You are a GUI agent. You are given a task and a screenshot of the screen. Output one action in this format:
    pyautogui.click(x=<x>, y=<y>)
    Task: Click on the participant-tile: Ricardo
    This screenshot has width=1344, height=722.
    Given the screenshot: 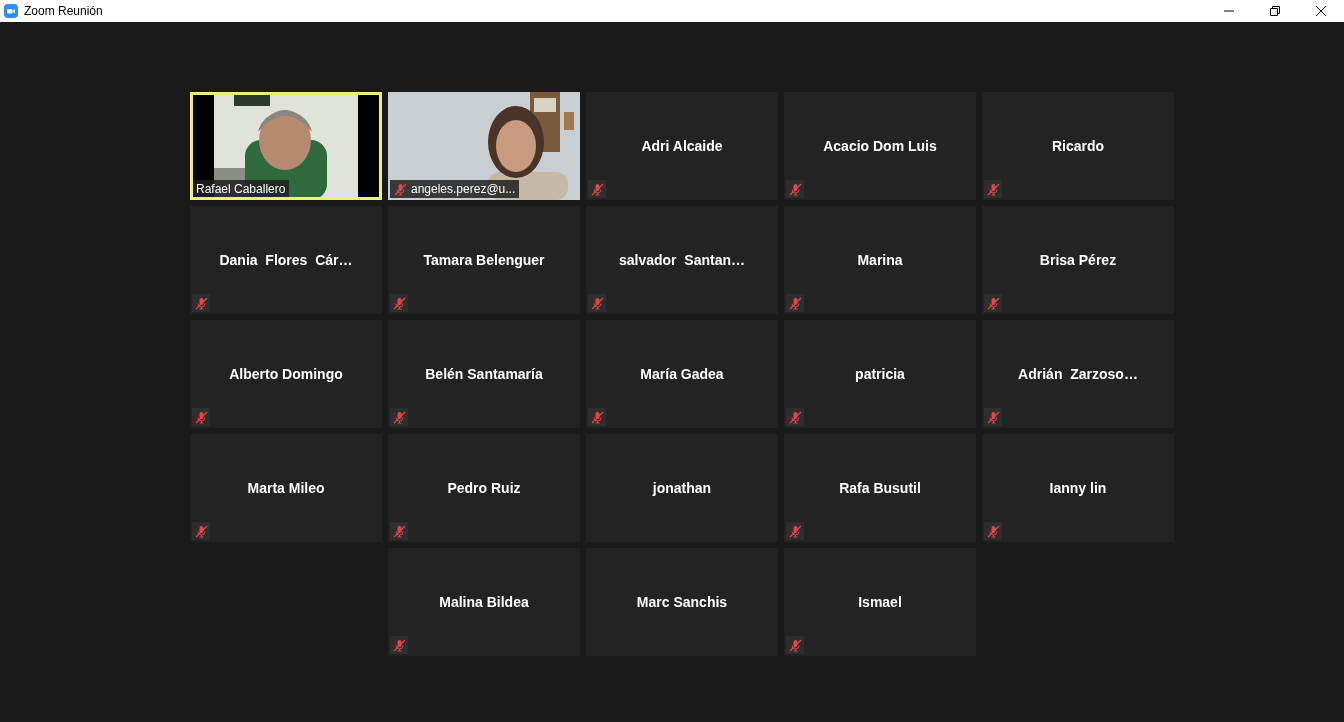 What is the action you would take?
    pyautogui.click(x=1078, y=146)
    